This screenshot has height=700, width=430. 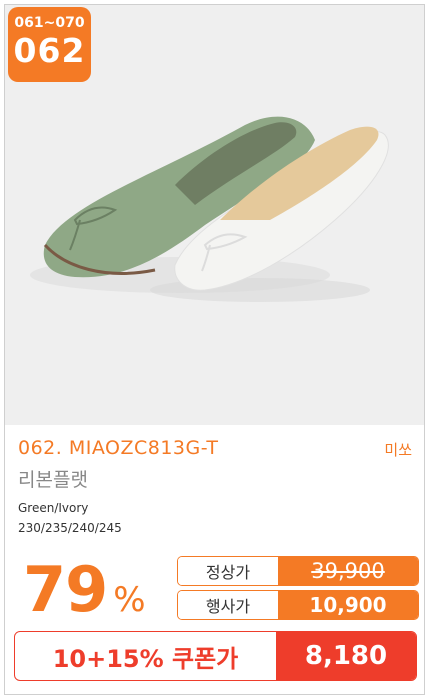 What do you see at coordinates (70, 528) in the screenshot?
I see `product-sizes: 230/235/240/245` at bounding box center [70, 528].